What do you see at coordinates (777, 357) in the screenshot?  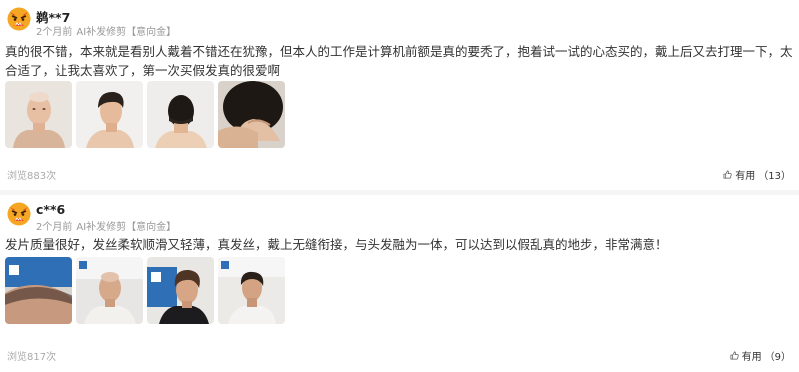 I see `helpful-count: （9）` at bounding box center [777, 357].